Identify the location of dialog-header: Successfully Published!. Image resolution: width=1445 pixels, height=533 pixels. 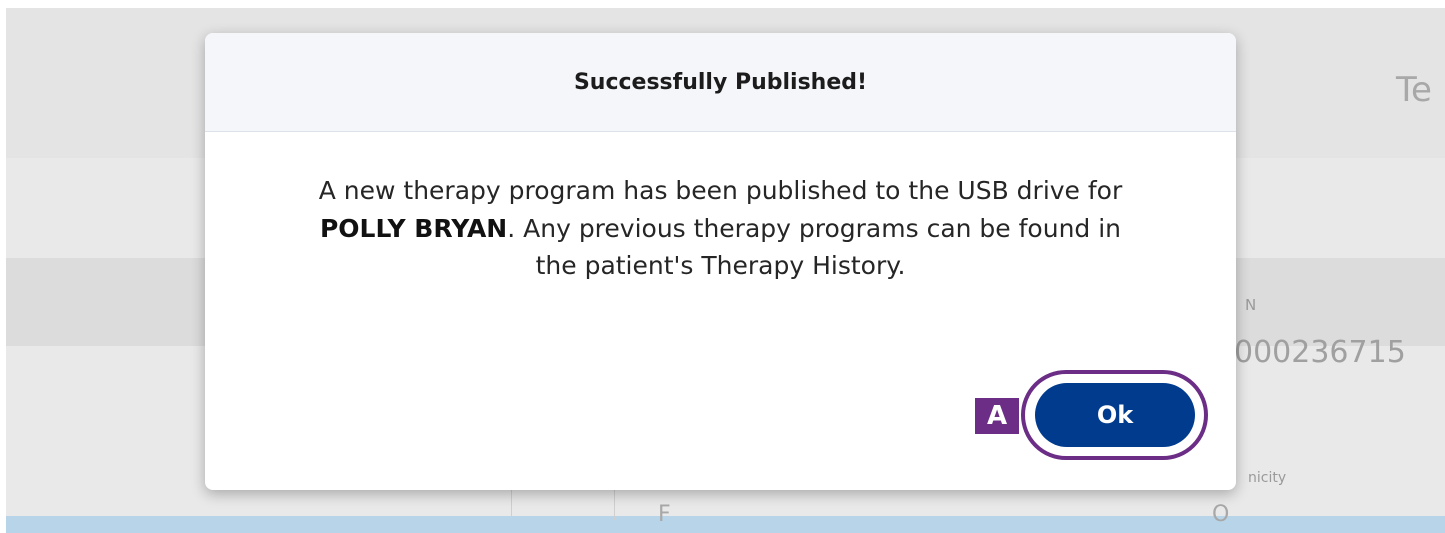
(720, 82).